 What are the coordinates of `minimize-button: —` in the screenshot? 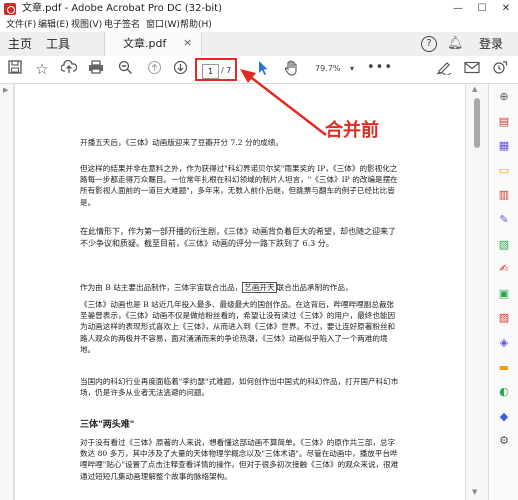 It's located at (458, 9).